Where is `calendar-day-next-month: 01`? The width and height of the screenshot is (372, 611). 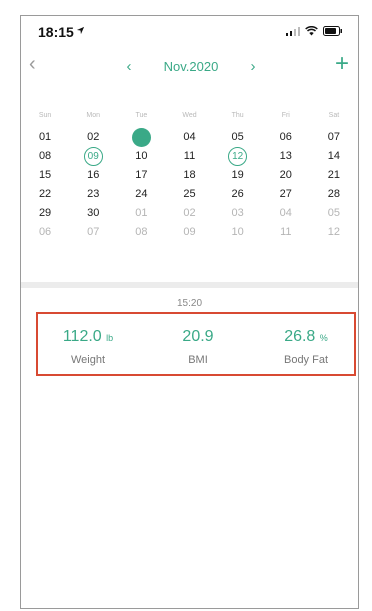 calendar-day-next-month: 01 is located at coordinates (141, 213).